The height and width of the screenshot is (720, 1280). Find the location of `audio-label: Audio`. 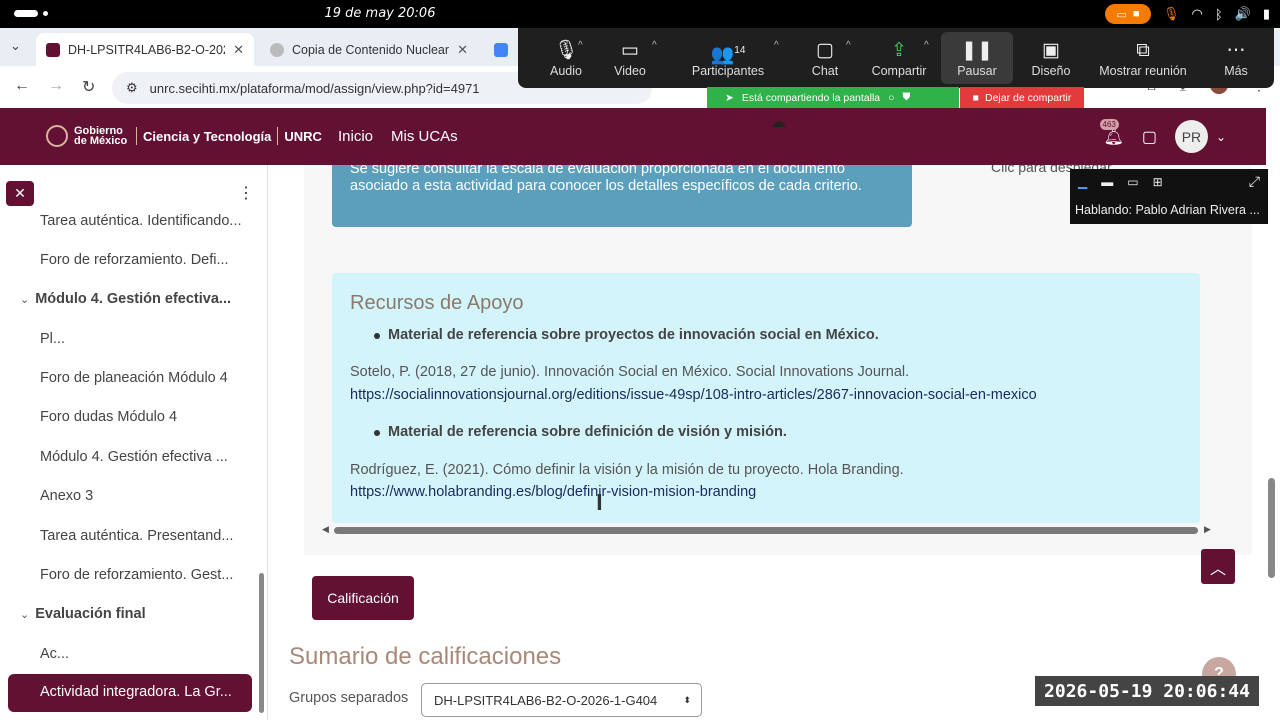

audio-label: Audio is located at coordinates (566, 71).